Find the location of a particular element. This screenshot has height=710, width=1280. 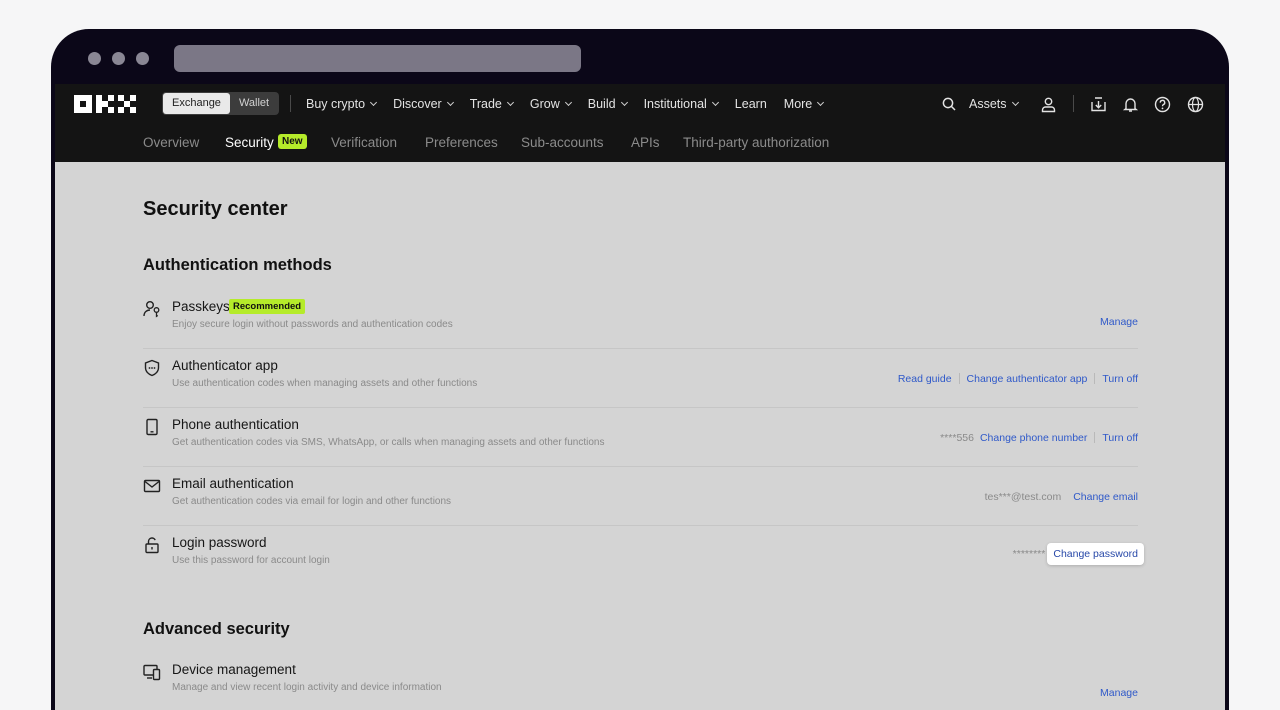

help-icon is located at coordinates (1162, 104).